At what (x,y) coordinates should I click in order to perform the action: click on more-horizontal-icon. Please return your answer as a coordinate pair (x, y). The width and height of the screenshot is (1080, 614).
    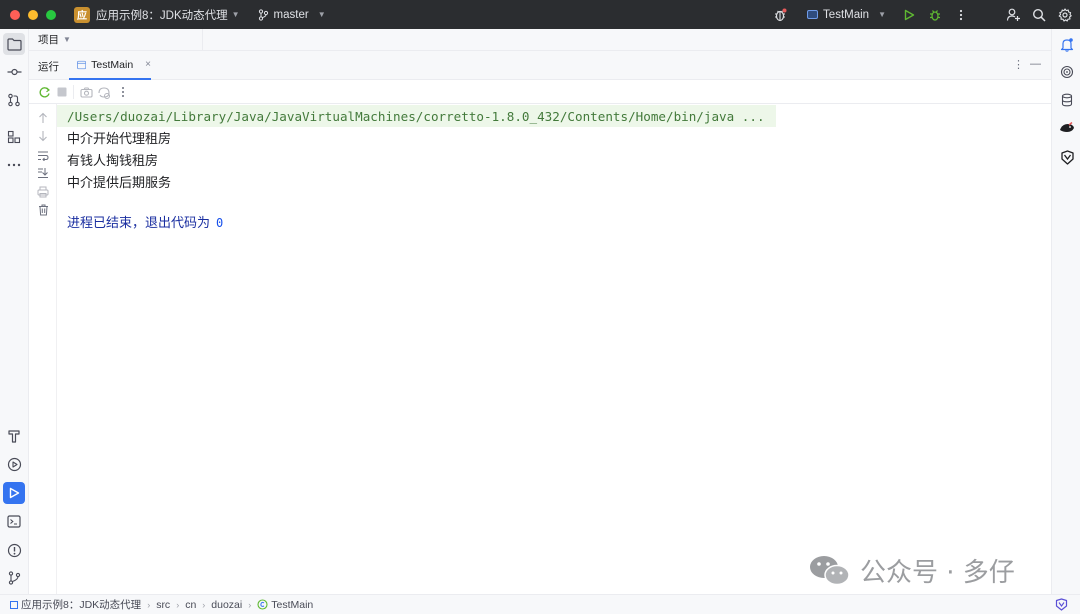
    Looking at the image, I should click on (14, 165).